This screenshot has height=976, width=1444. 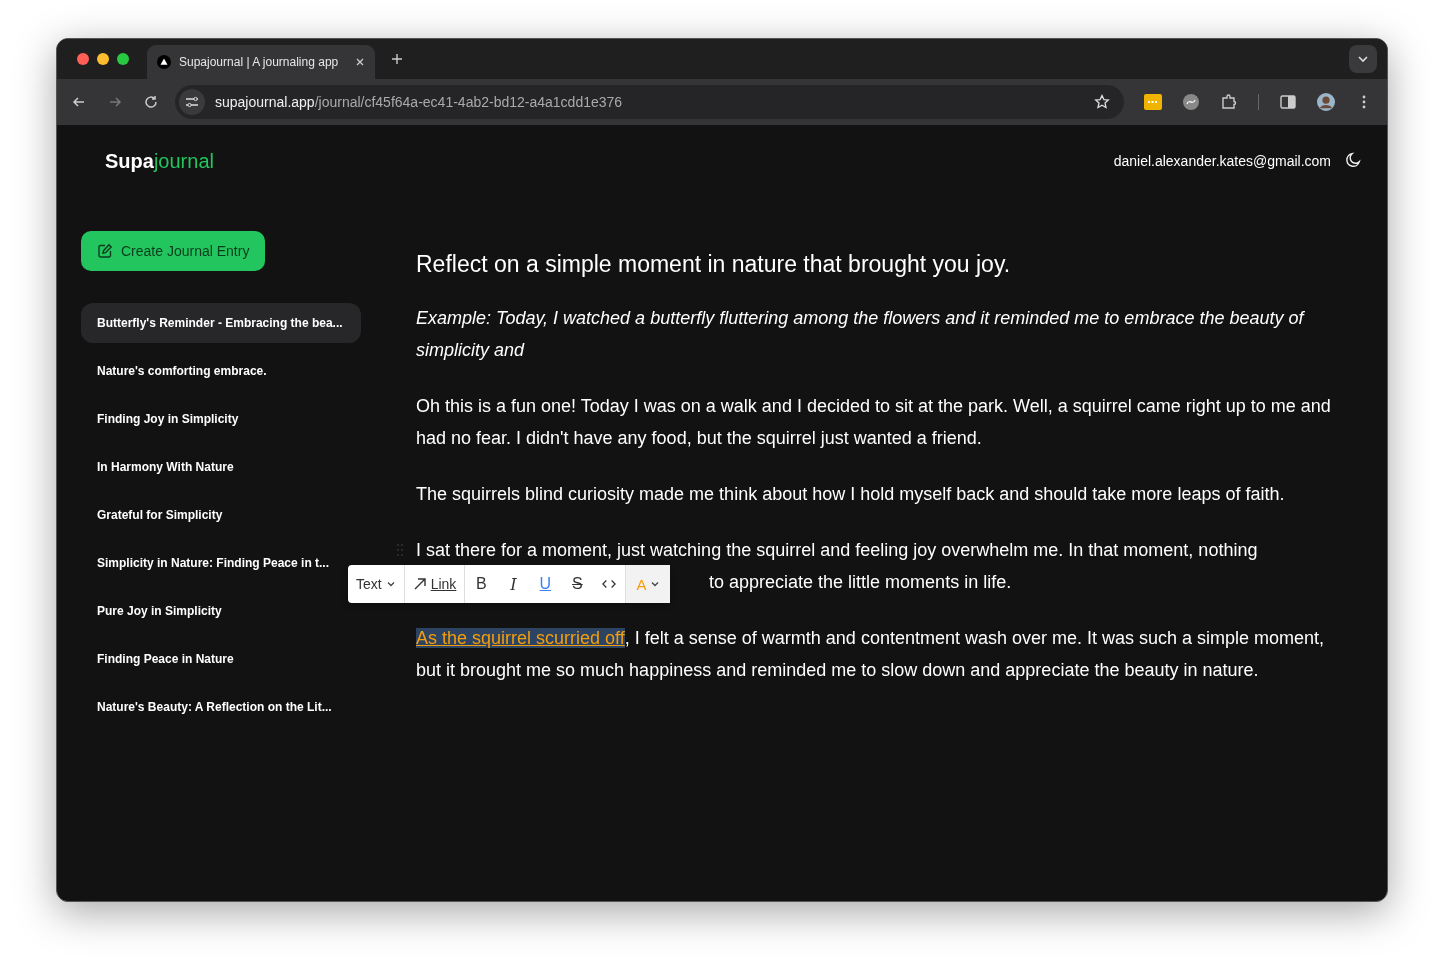 I want to click on edit-icon, so click(x=105, y=251).